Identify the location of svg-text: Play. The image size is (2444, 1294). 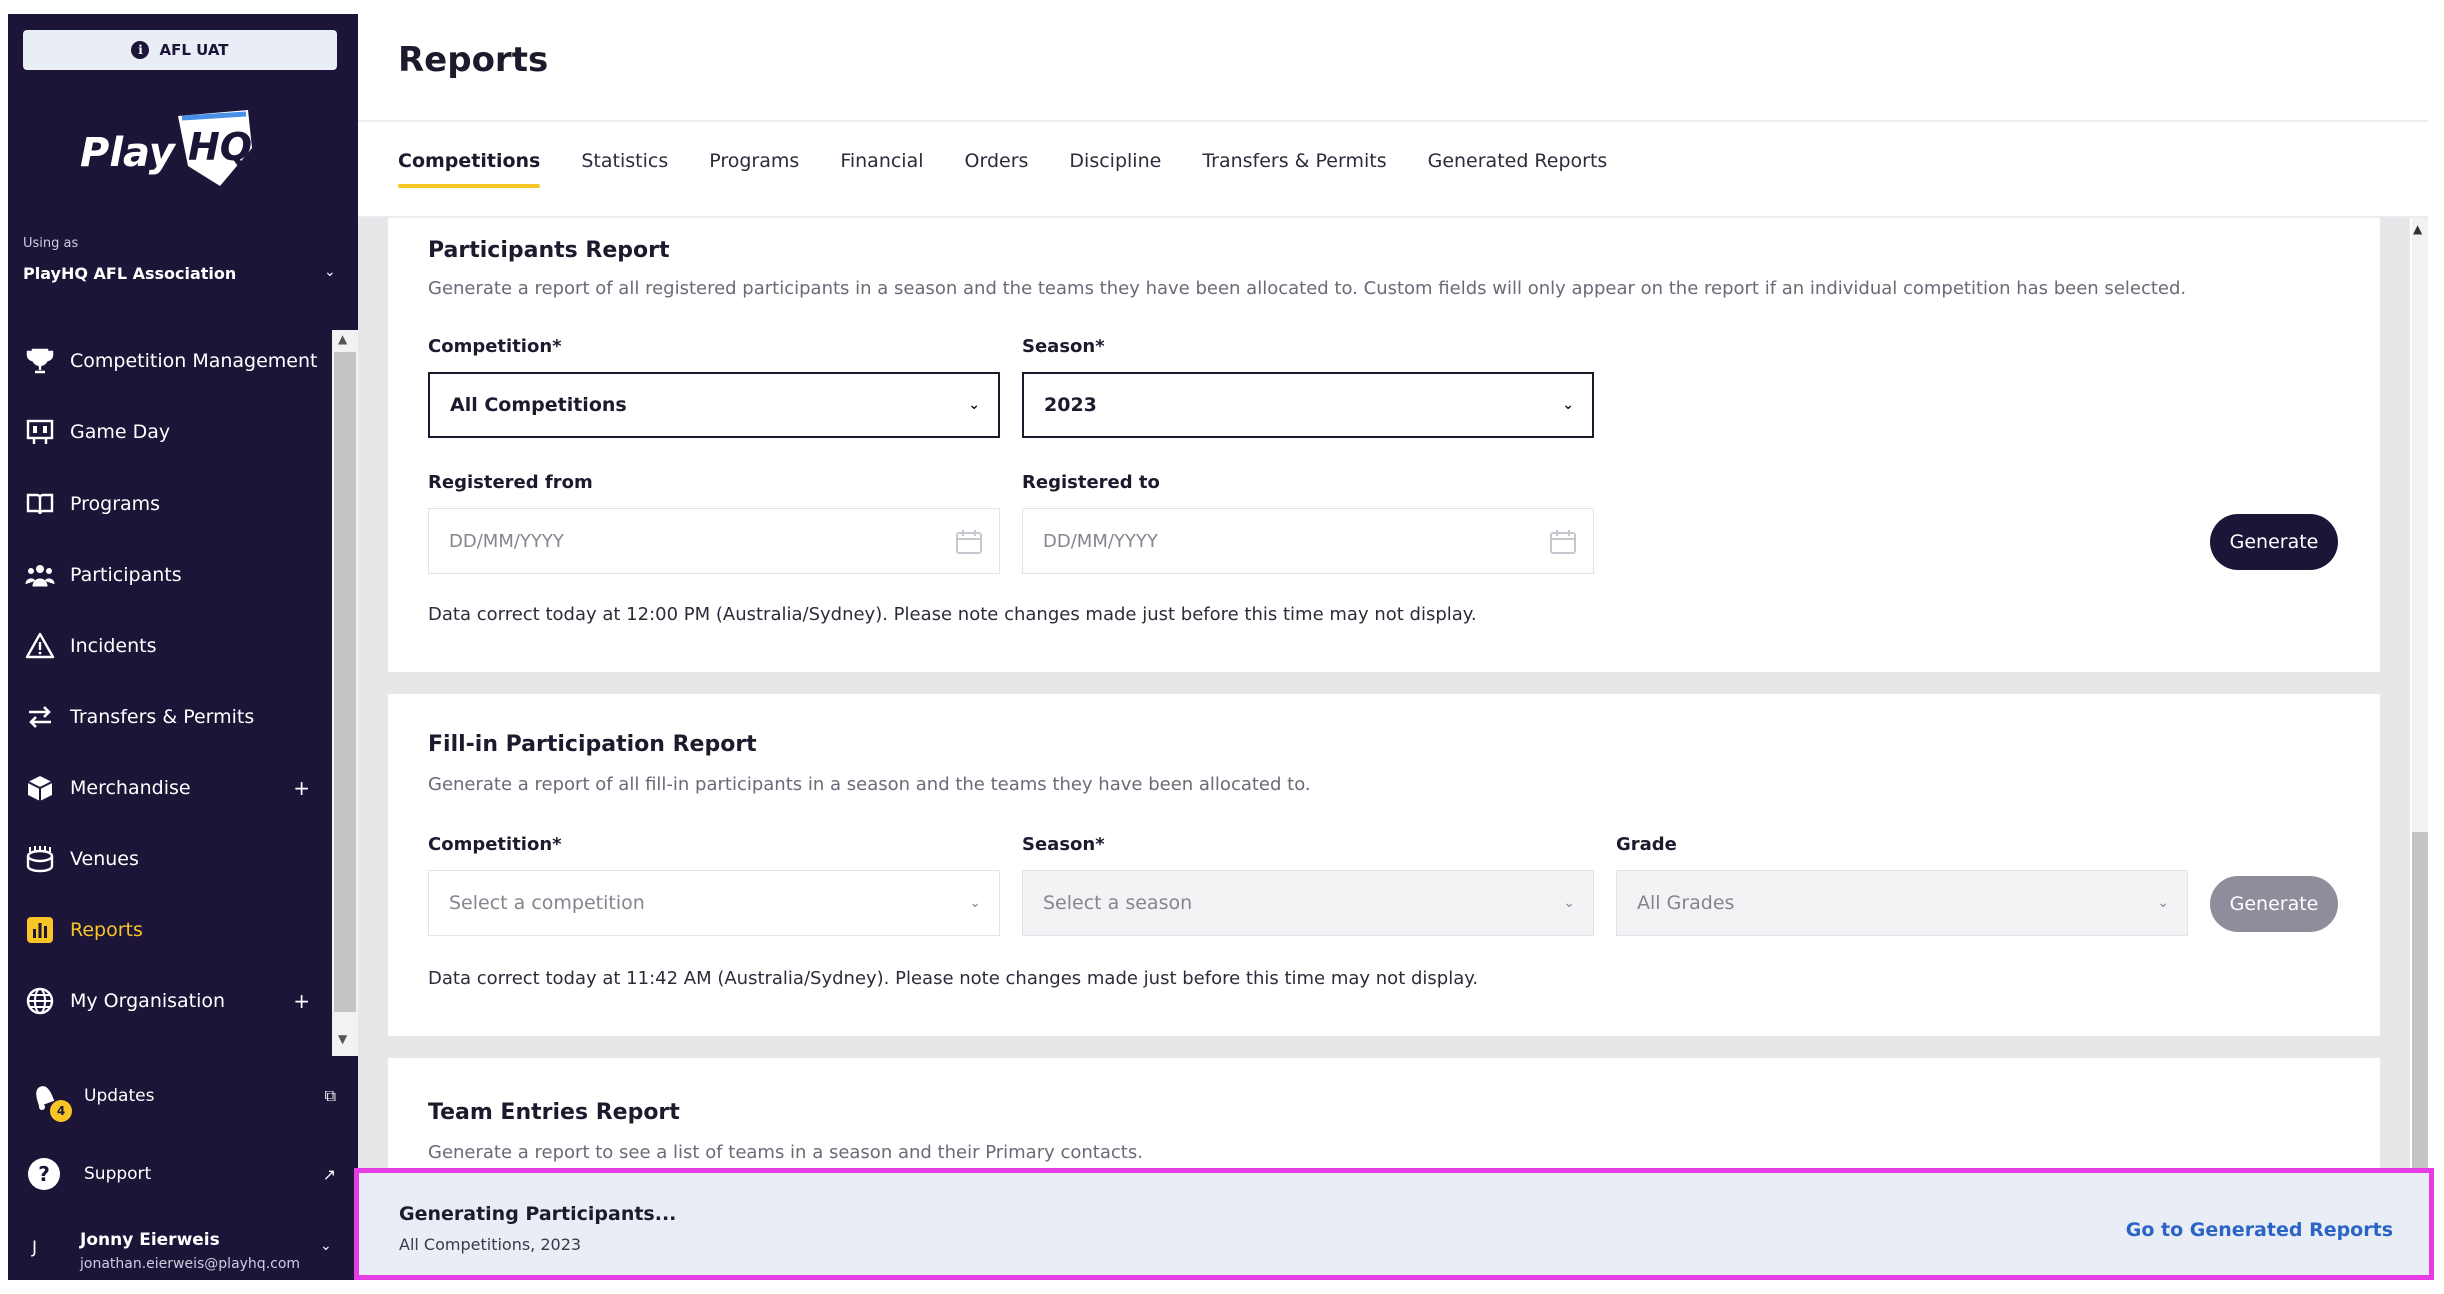
(128, 153).